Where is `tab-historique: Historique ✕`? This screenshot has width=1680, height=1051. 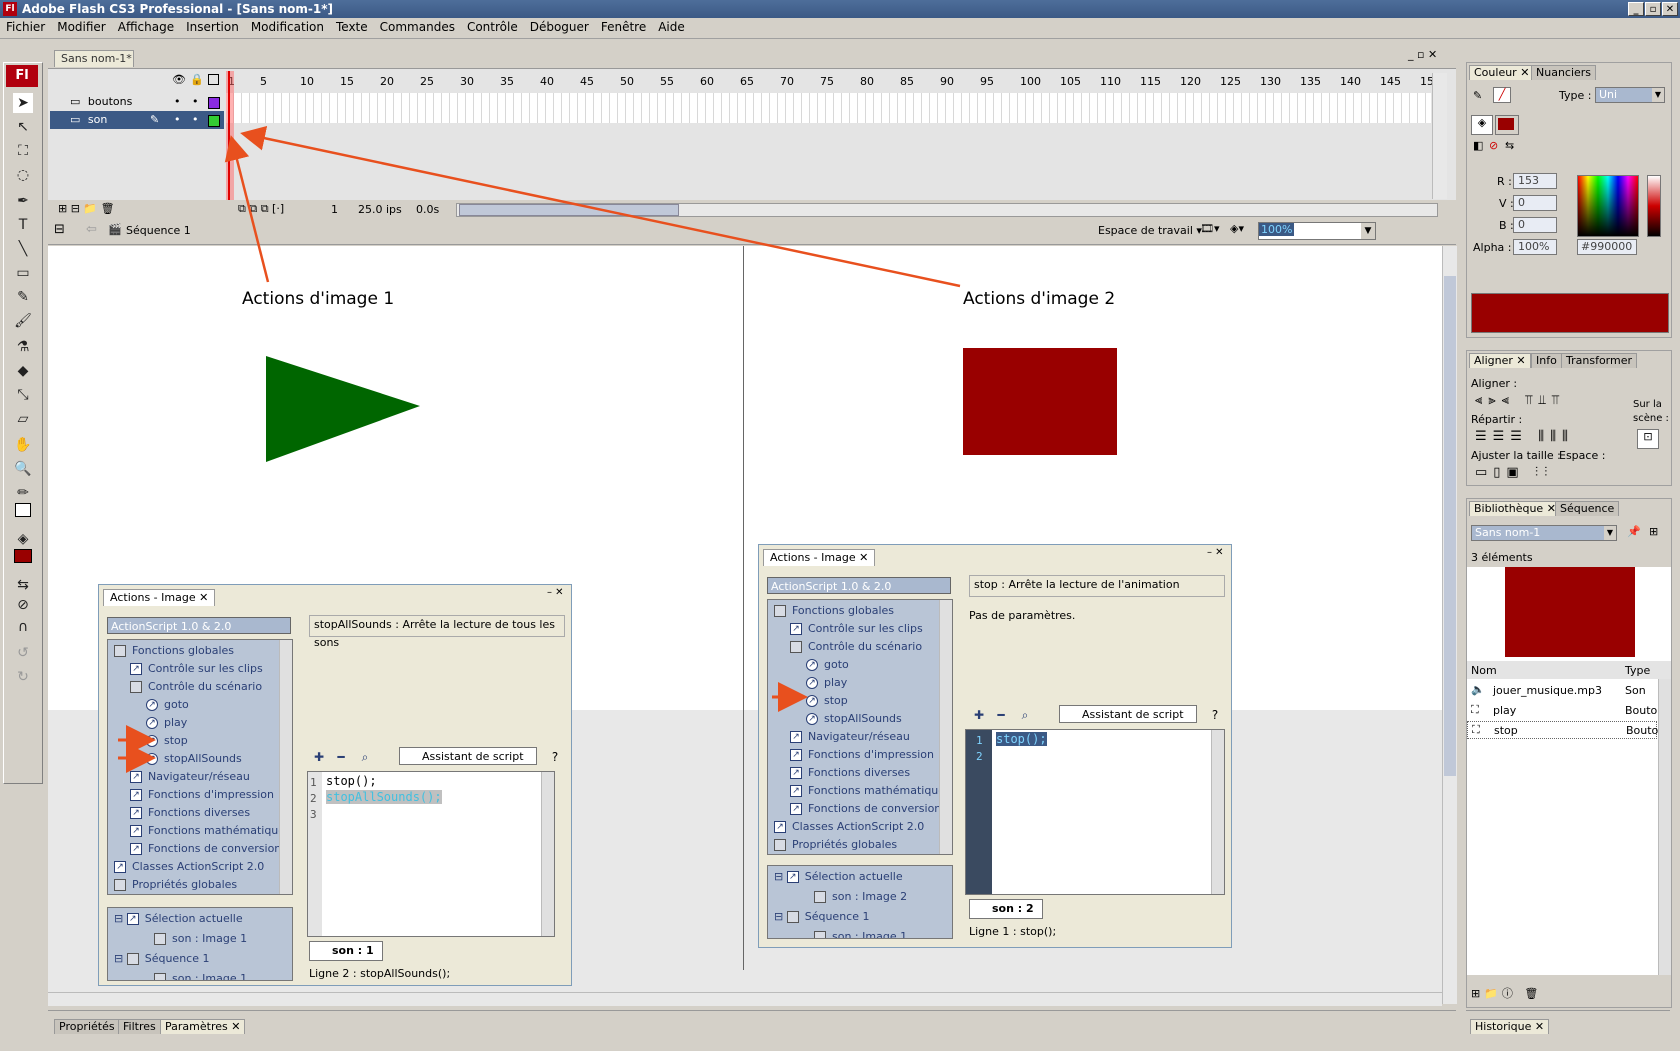
tab-historique: Historique ✕ is located at coordinates (1510, 1026).